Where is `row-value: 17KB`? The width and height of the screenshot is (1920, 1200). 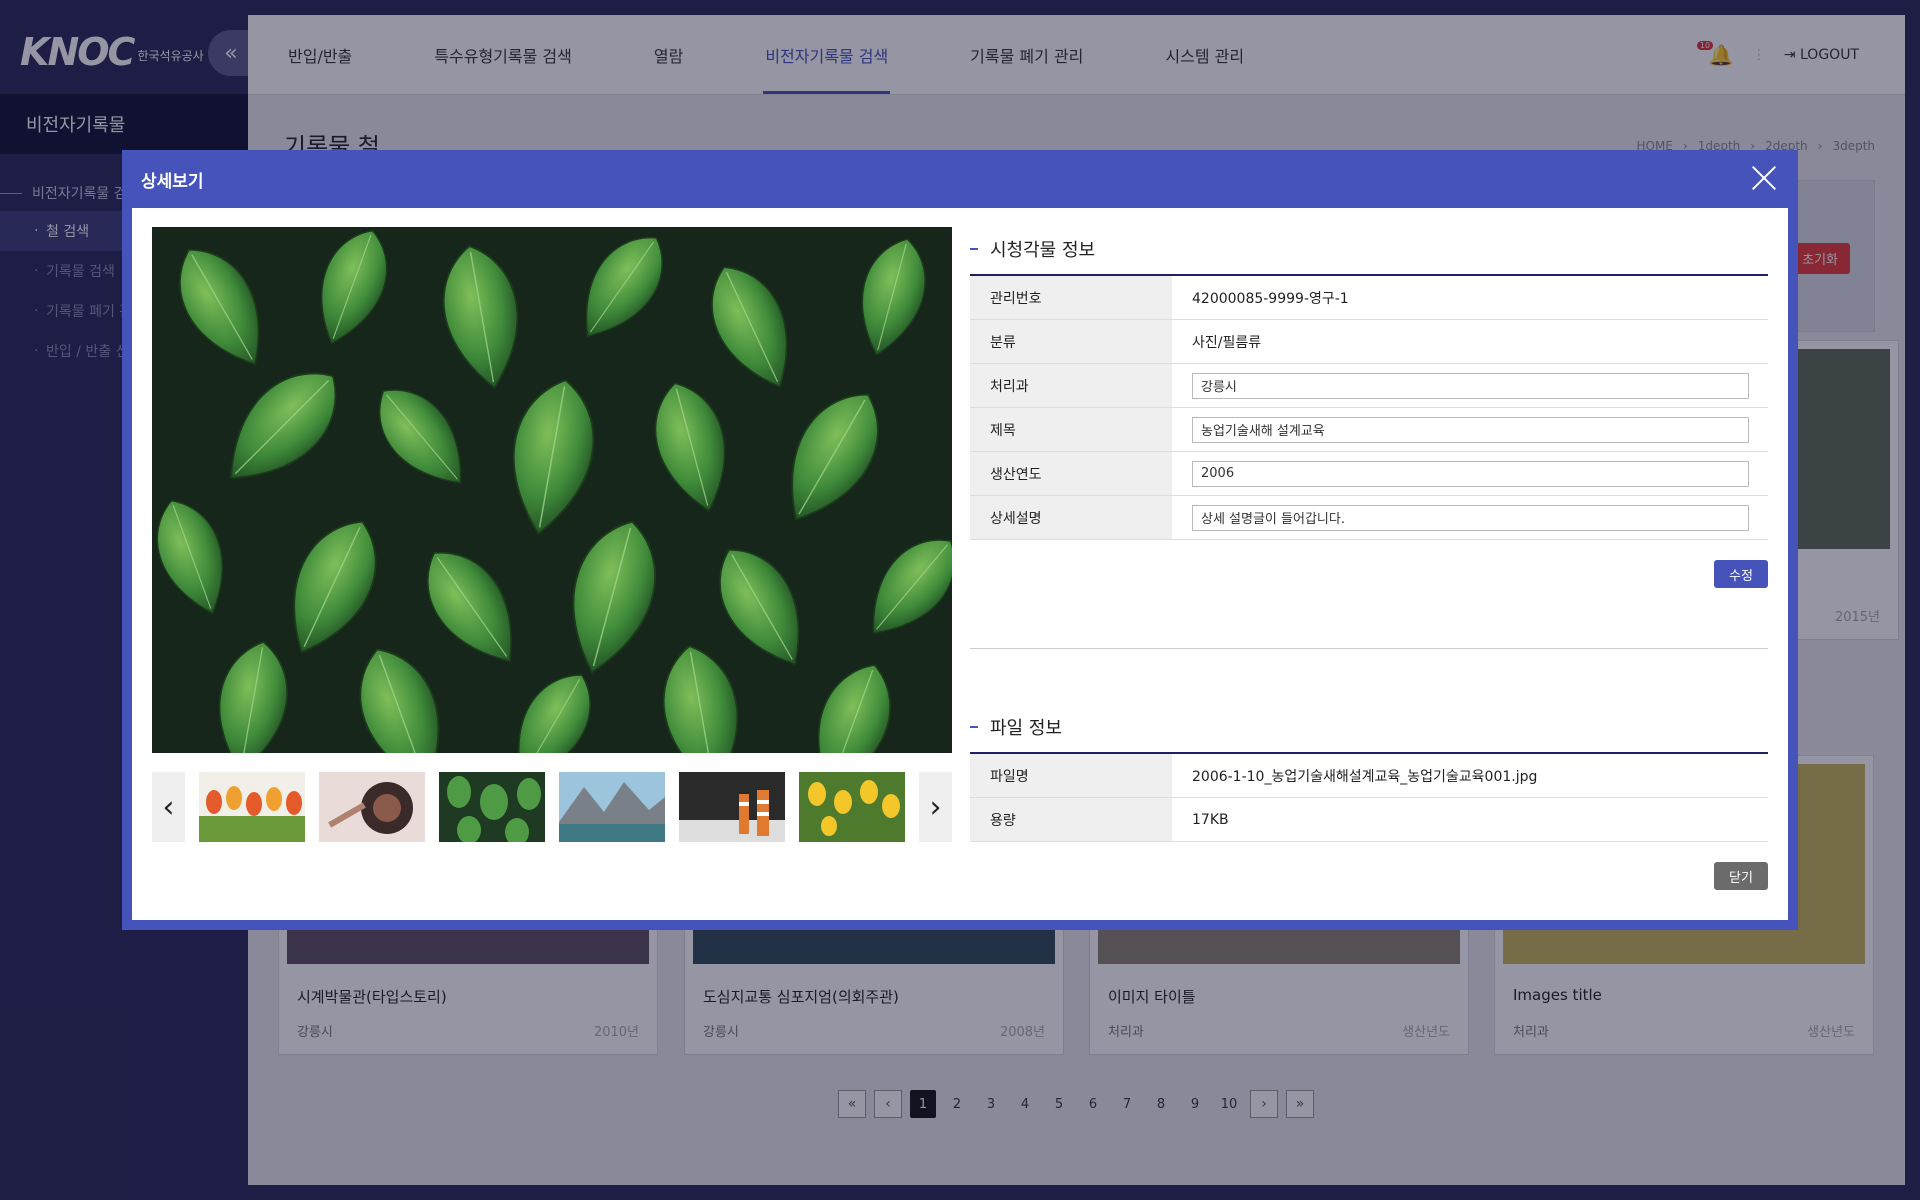
row-value: 17KB is located at coordinates (1210, 819).